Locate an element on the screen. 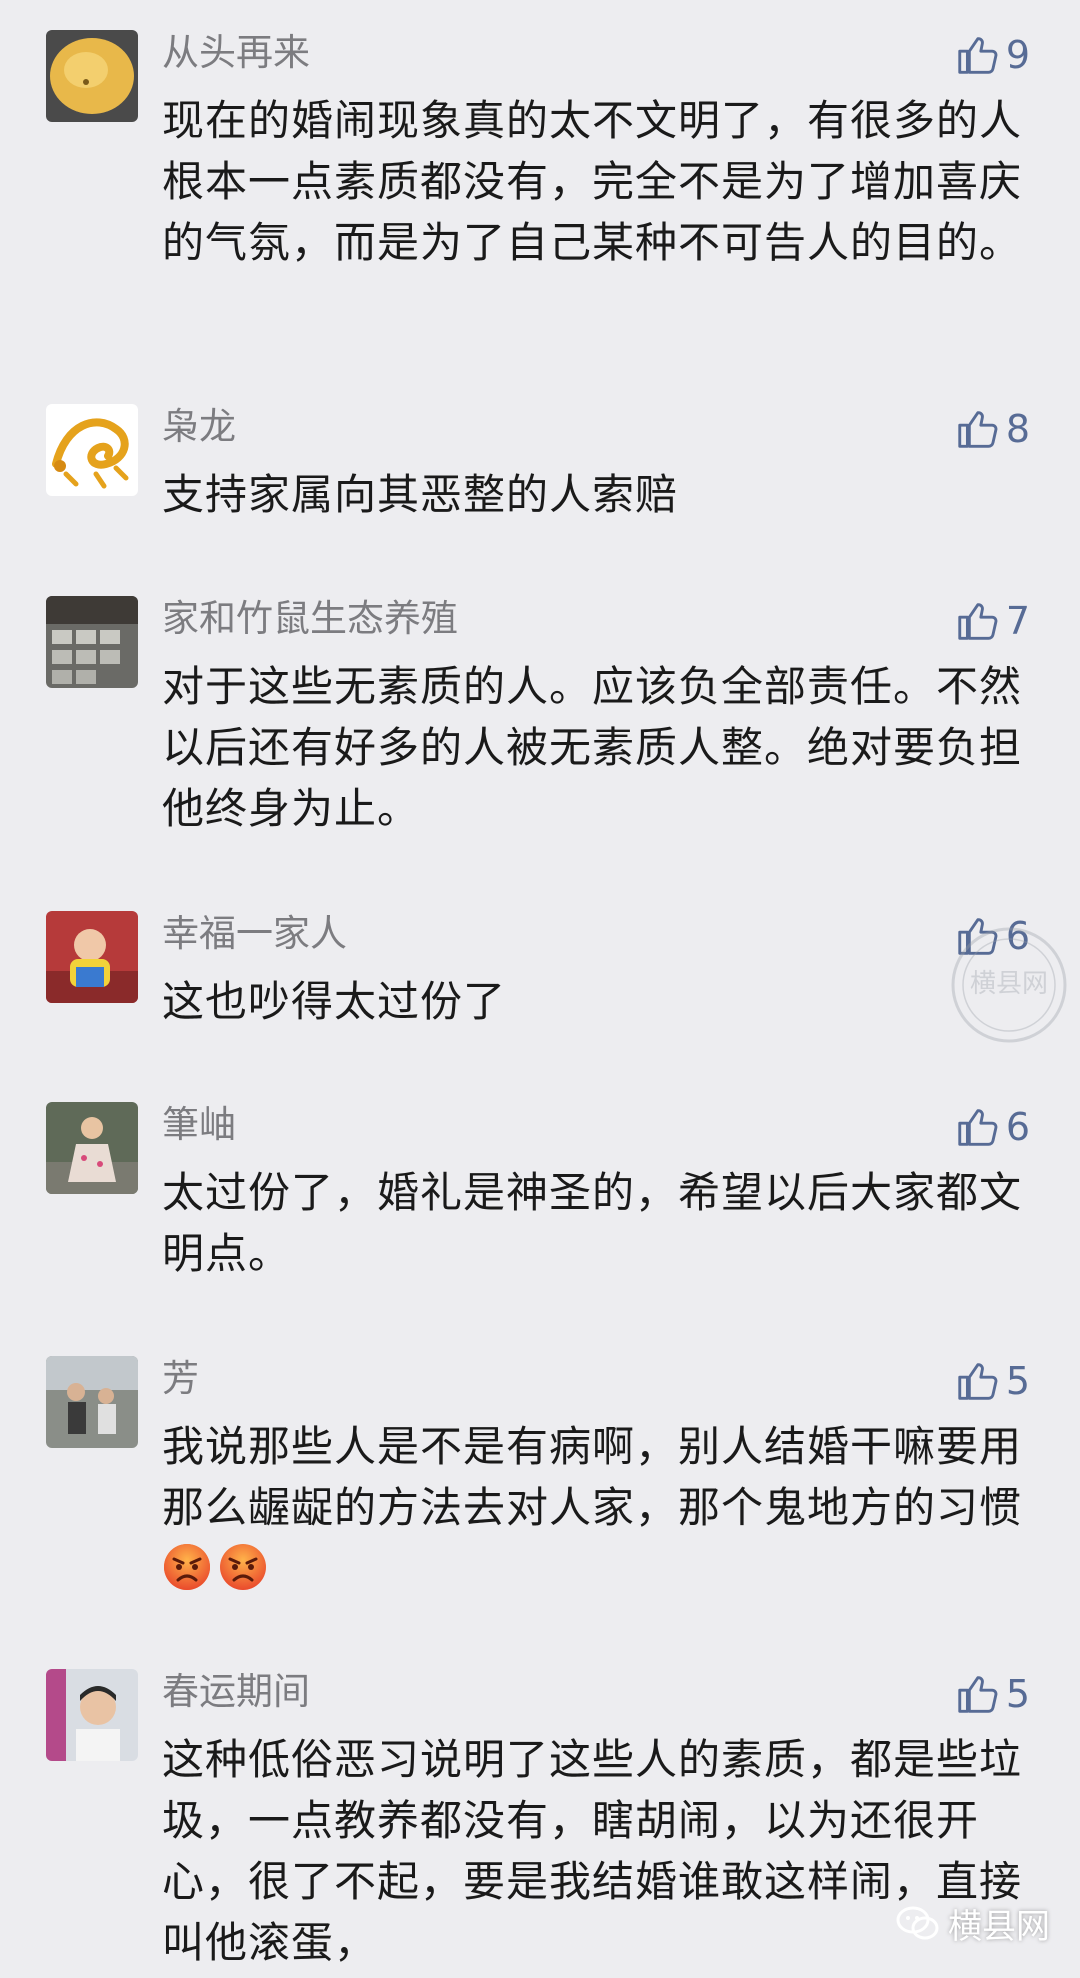 Image resolution: width=1080 pixels, height=1978 pixels. comment-text: 我说那些人是不是有病啊，别人结婚干嘛要用那么龌龊的方法去对人家，那个鬼地方的习惯 is located at coordinates (597, 1507).